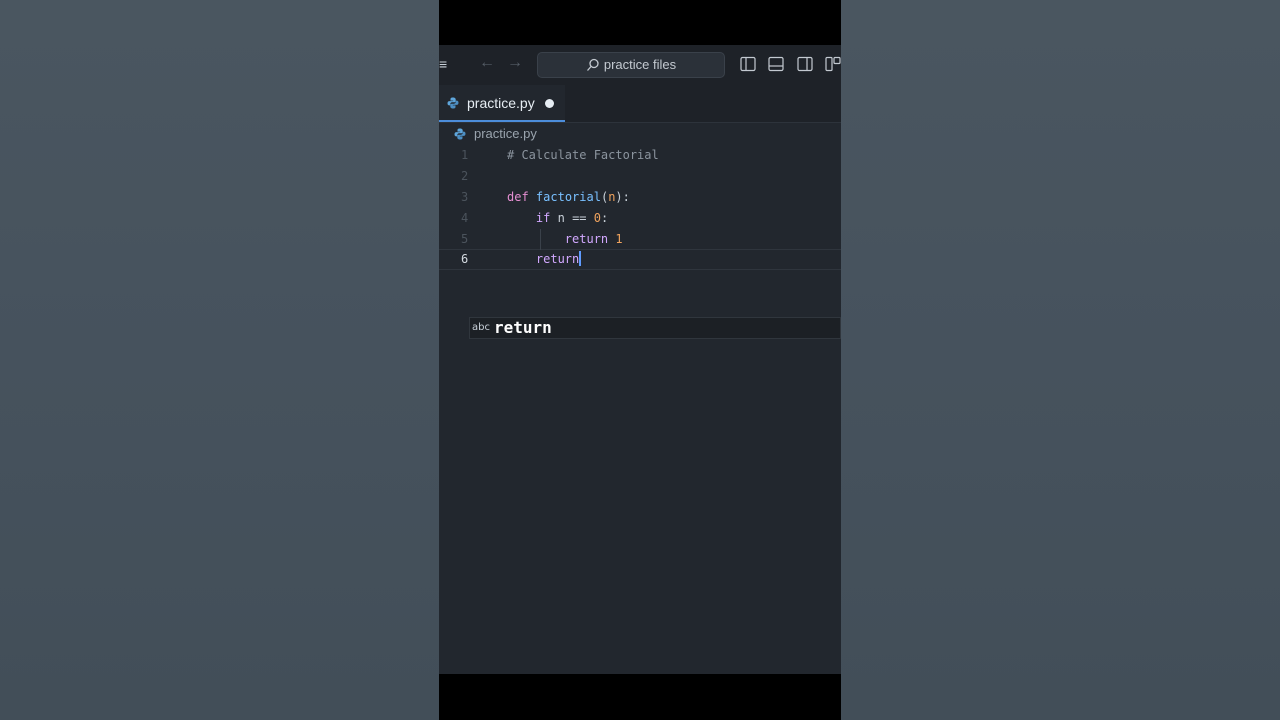  I want to click on tab-practice-py: practice.py, so click(502, 103).